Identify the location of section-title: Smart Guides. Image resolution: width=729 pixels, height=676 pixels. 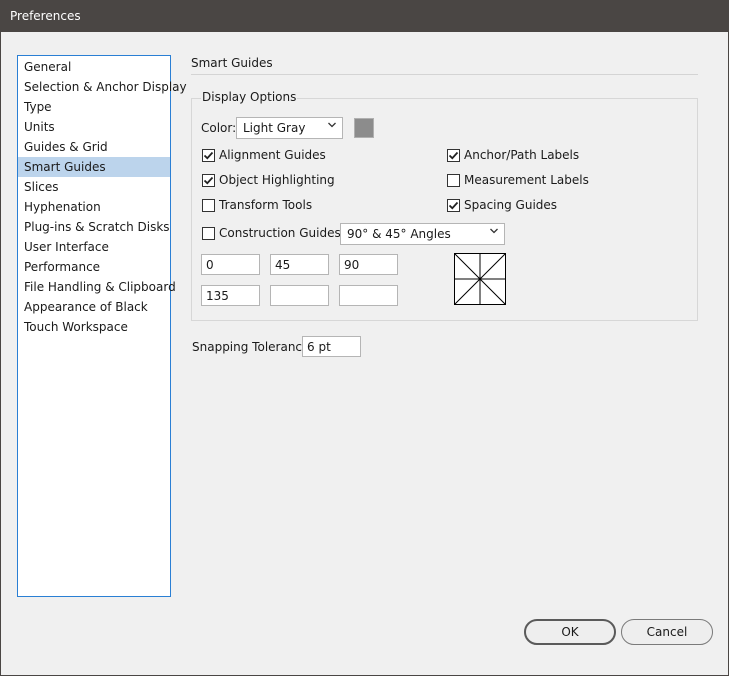
(444, 65).